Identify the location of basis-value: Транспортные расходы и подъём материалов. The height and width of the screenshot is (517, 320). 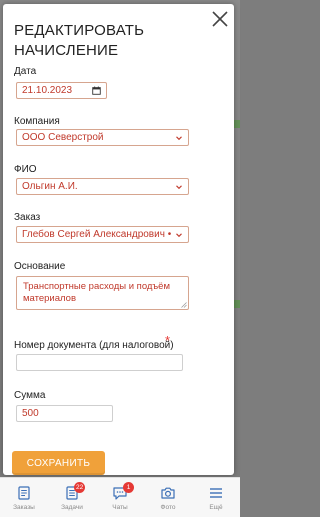
(96, 292).